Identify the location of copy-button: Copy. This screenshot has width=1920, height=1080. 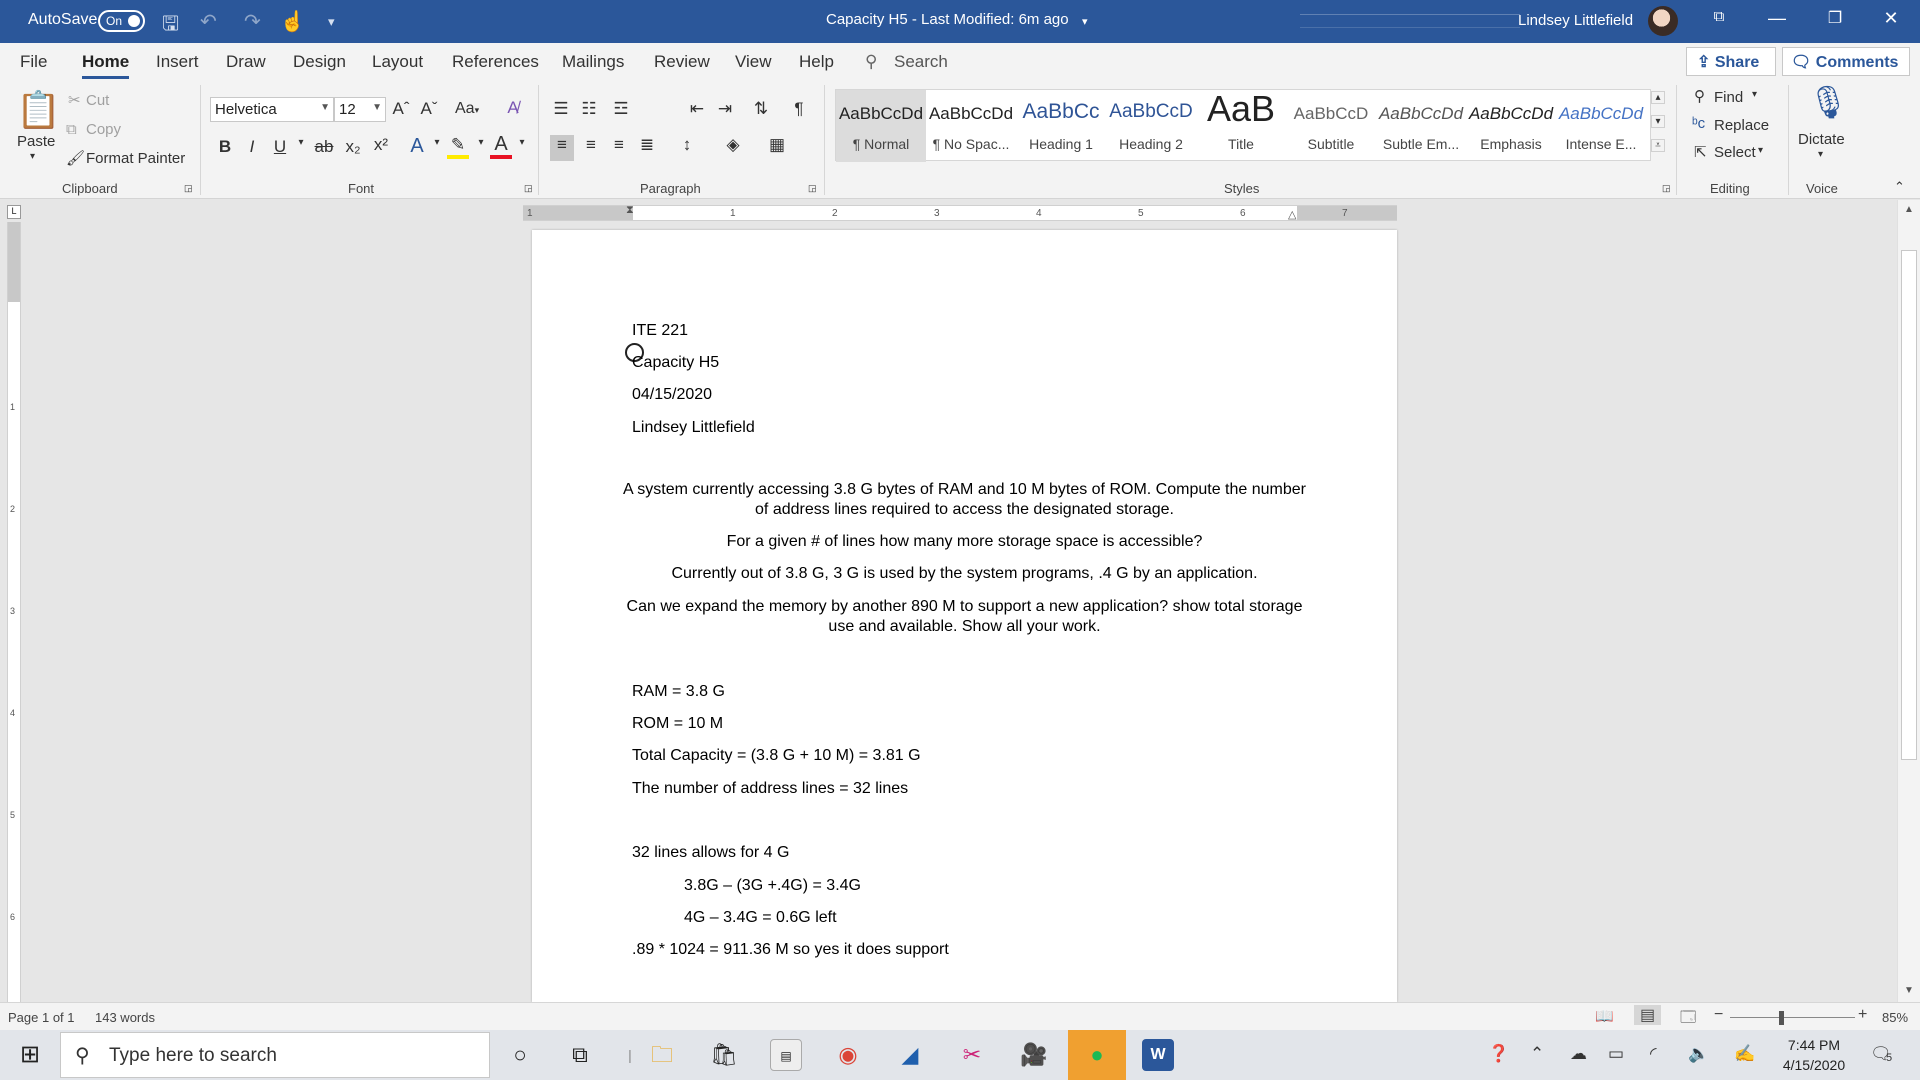
(103, 129).